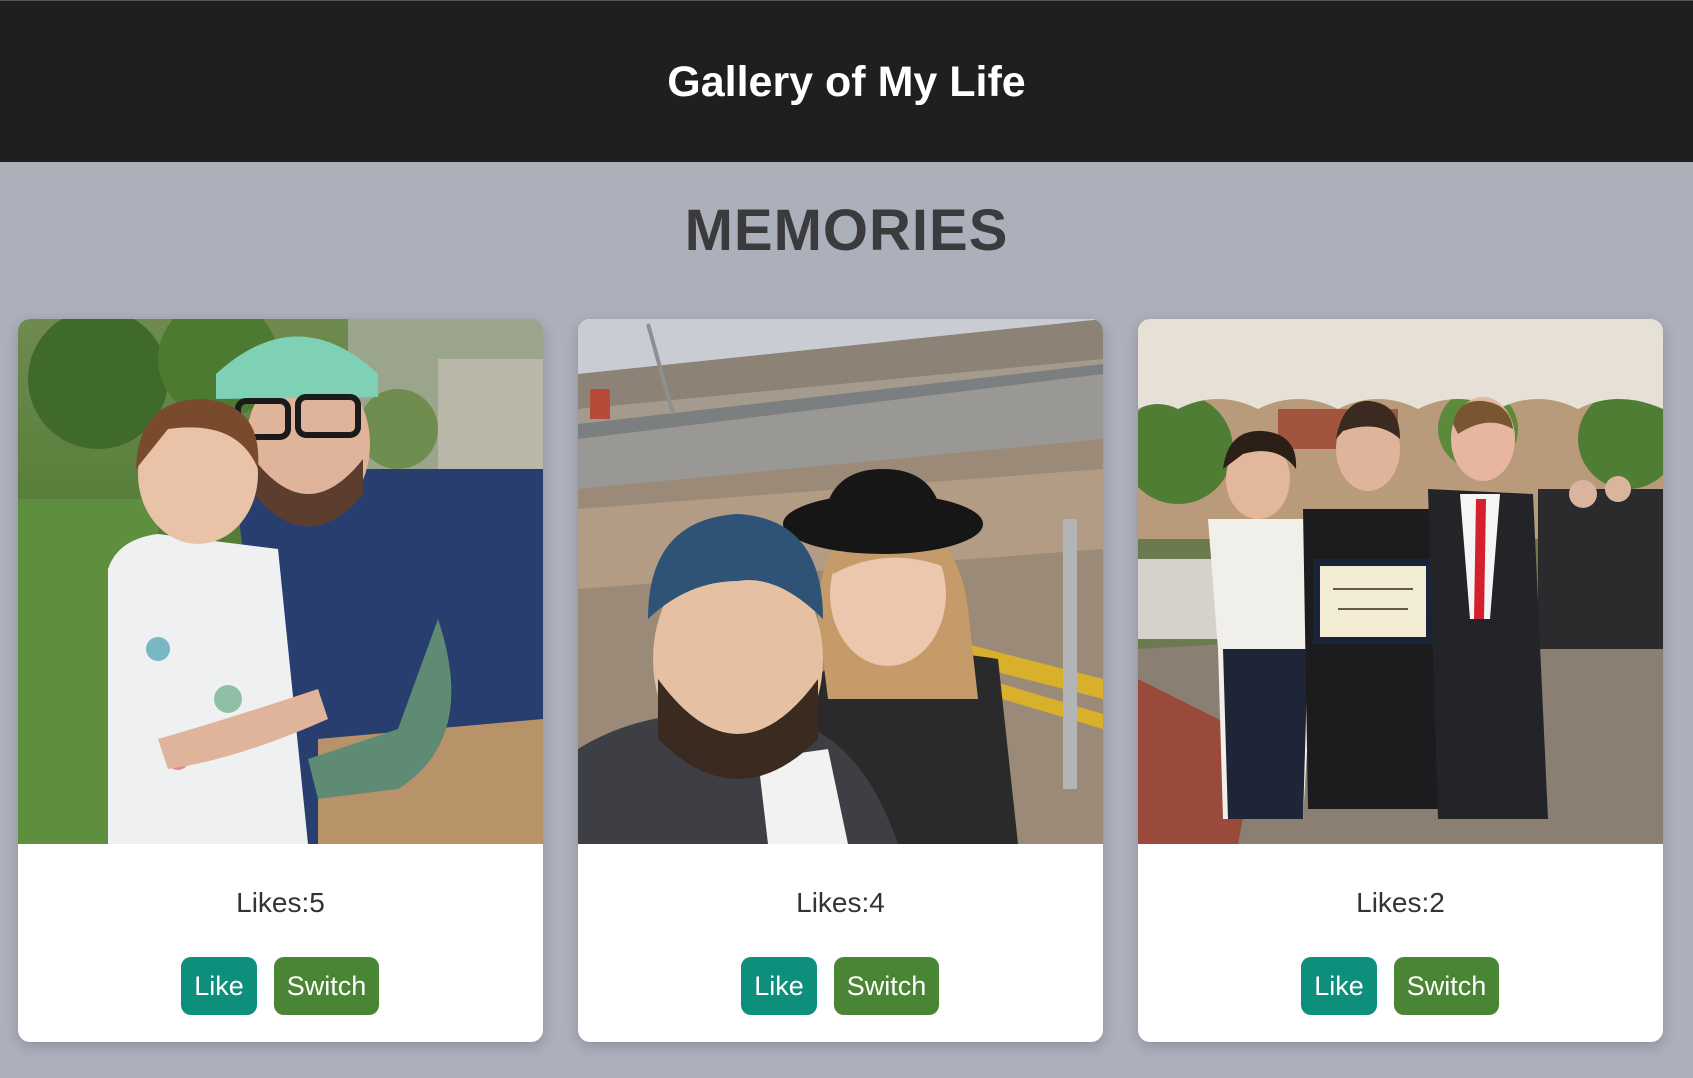 The width and height of the screenshot is (1693, 1078). I want to click on likes-count: Likes:2, so click(1400, 902).